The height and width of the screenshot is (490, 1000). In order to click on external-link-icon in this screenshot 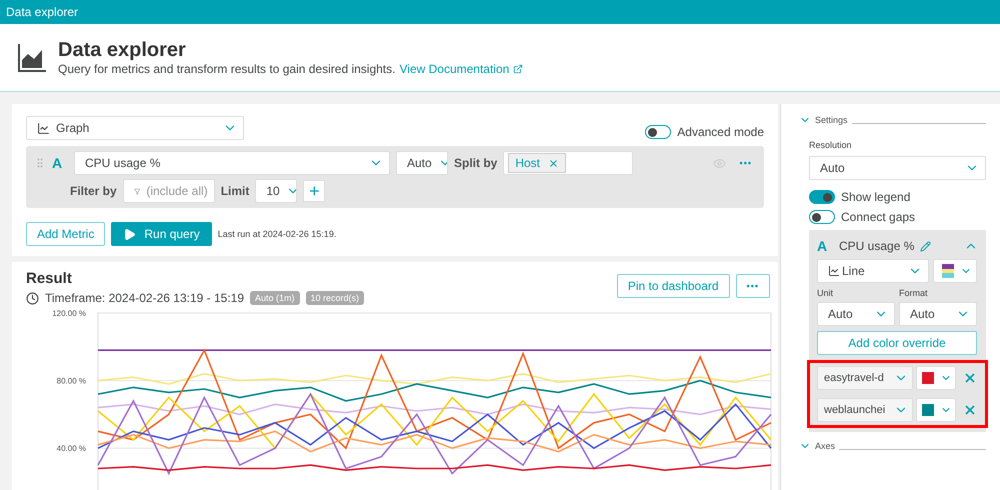, I will do `click(518, 69)`.